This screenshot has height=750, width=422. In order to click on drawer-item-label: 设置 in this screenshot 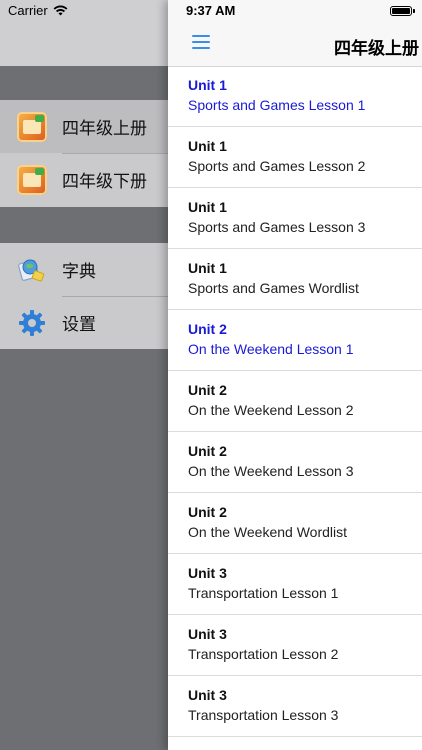, I will do `click(79, 324)`.